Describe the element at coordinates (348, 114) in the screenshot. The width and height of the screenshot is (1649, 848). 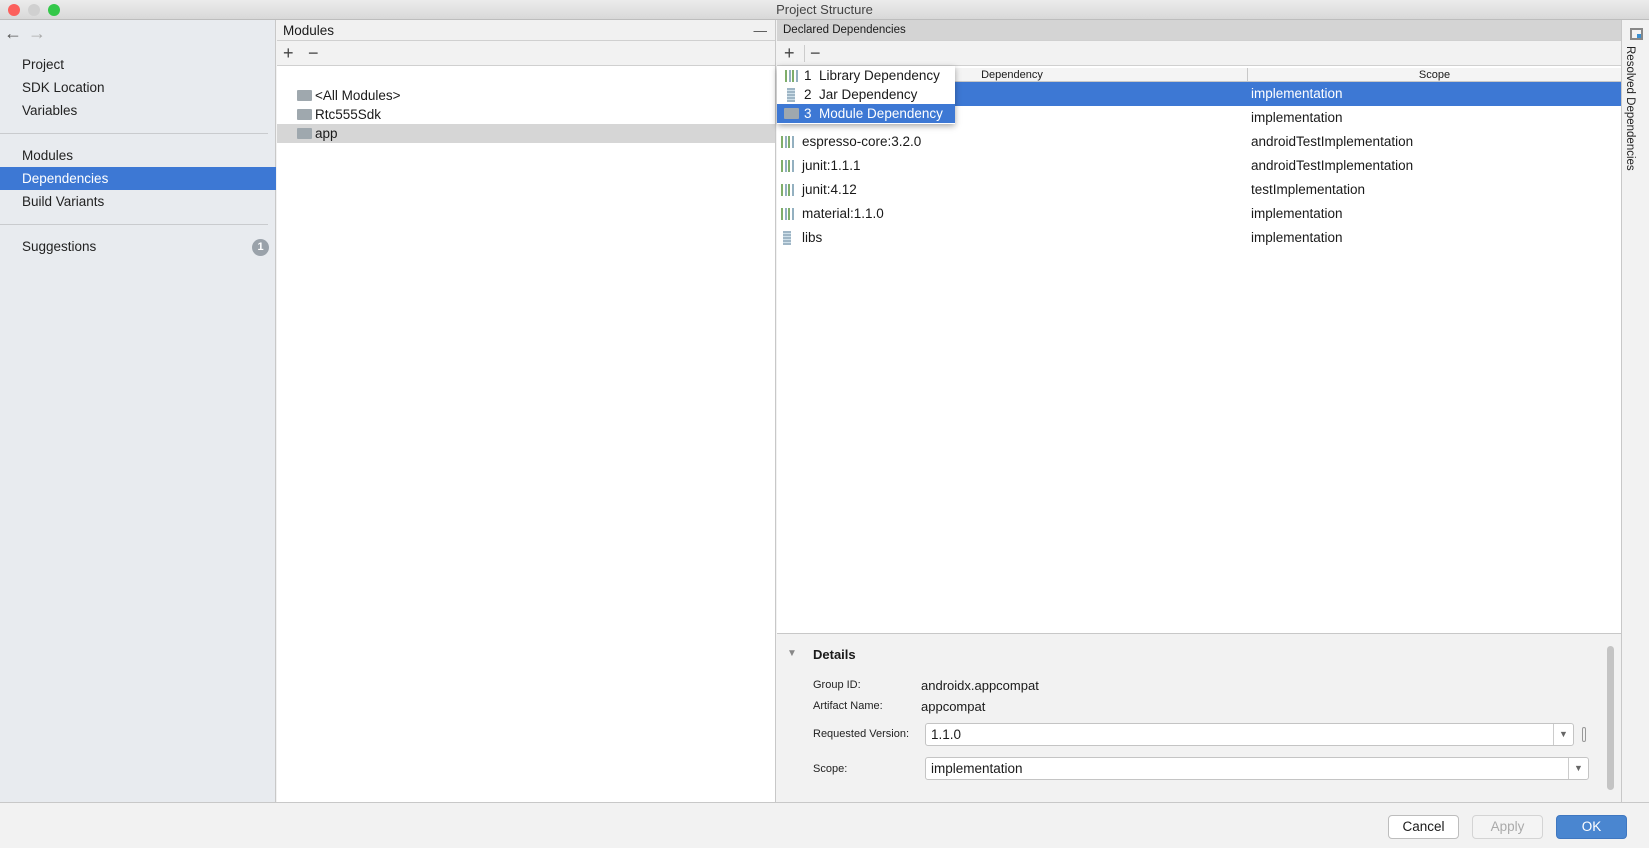
I see `module-label: Rtc555Sdk` at that location.